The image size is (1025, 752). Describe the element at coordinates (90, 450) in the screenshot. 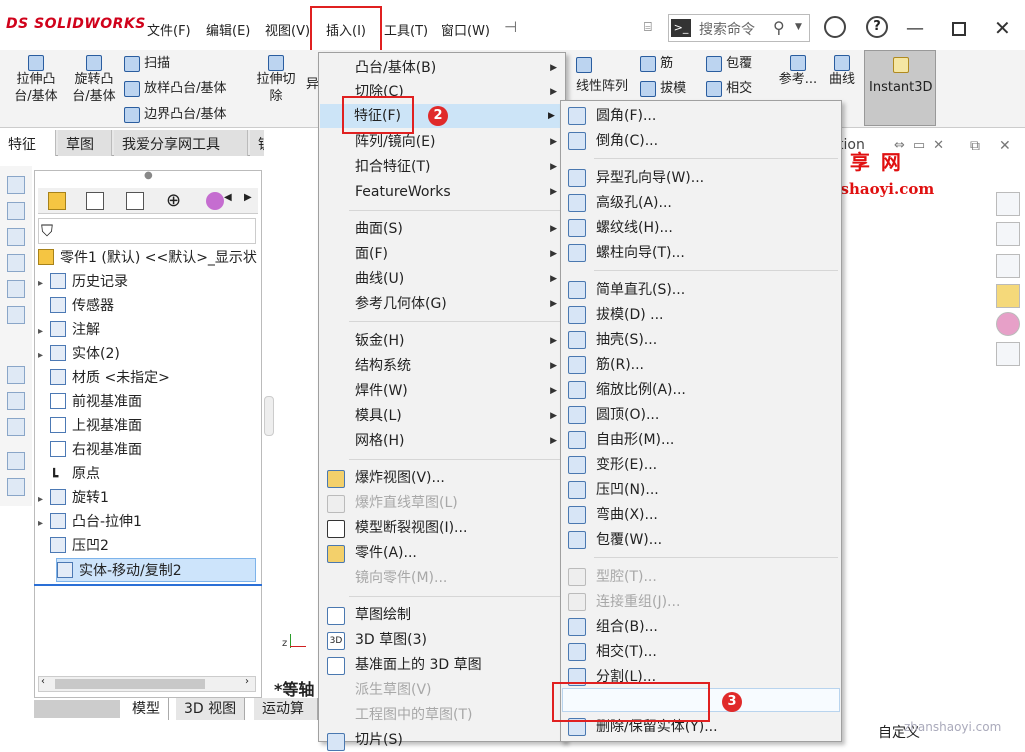

I see `tree-item-right-plane: 右视基准面` at that location.